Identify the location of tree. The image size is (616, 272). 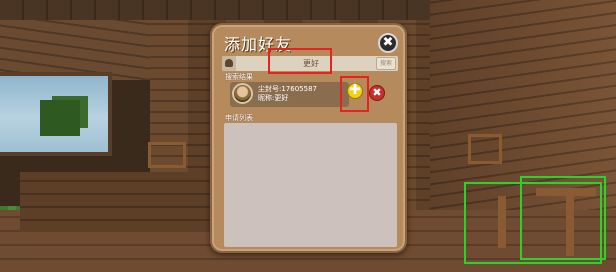
(60, 118).